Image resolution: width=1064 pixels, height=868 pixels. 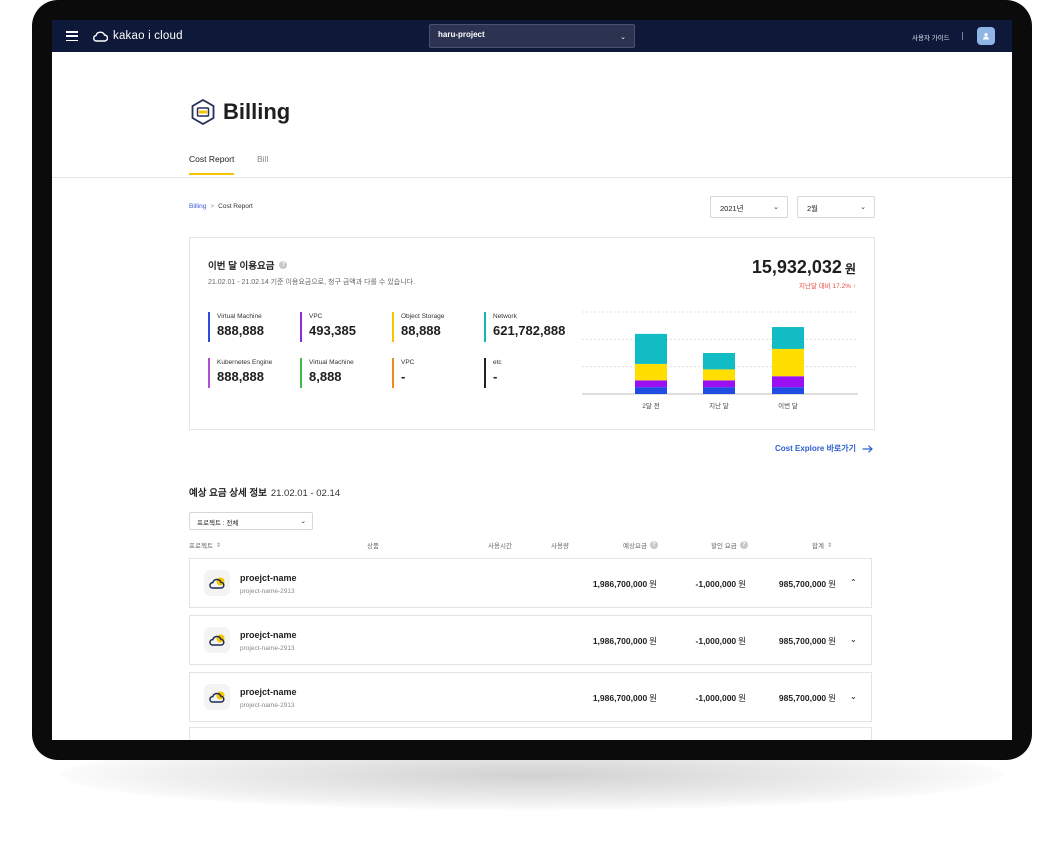 What do you see at coordinates (262, 159) in the screenshot?
I see `tab-bill: Bill` at bounding box center [262, 159].